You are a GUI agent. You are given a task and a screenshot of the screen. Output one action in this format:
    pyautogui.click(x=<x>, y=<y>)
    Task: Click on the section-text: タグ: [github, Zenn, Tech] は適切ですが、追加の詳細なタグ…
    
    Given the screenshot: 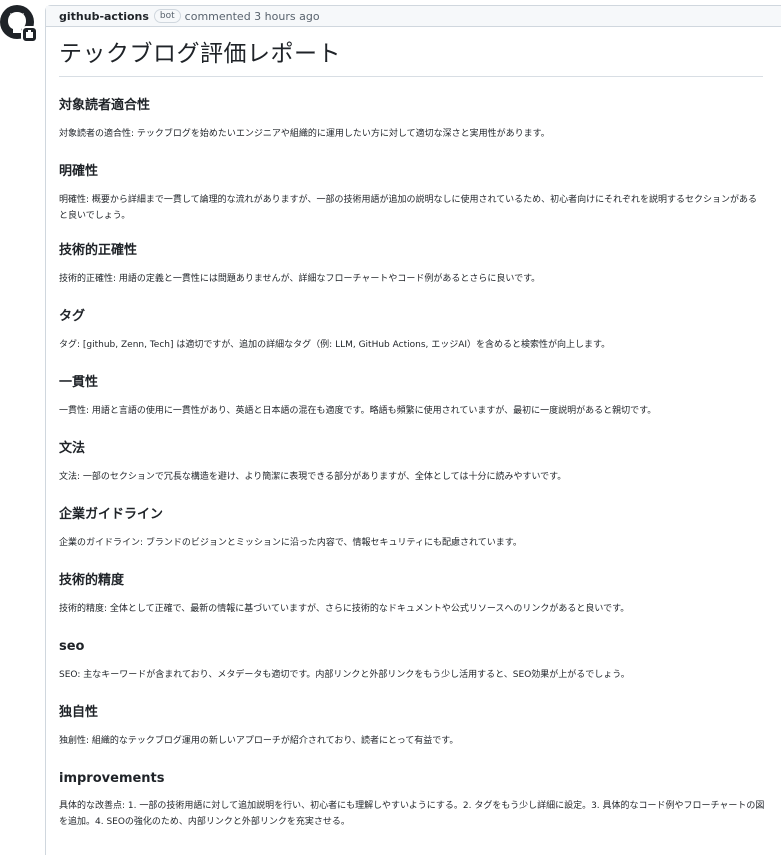 What is the action you would take?
    pyautogui.click(x=335, y=345)
    